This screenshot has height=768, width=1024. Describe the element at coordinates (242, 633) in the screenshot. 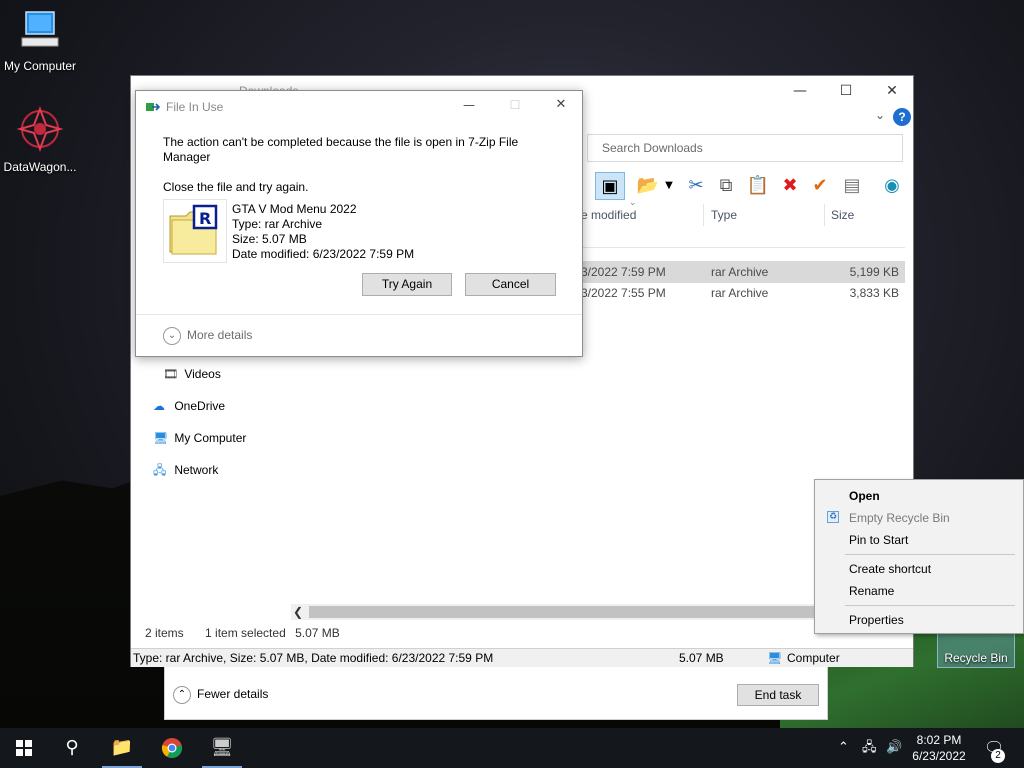

I see `status-bar: 2 items 1 item selected 5.07 MB` at that location.